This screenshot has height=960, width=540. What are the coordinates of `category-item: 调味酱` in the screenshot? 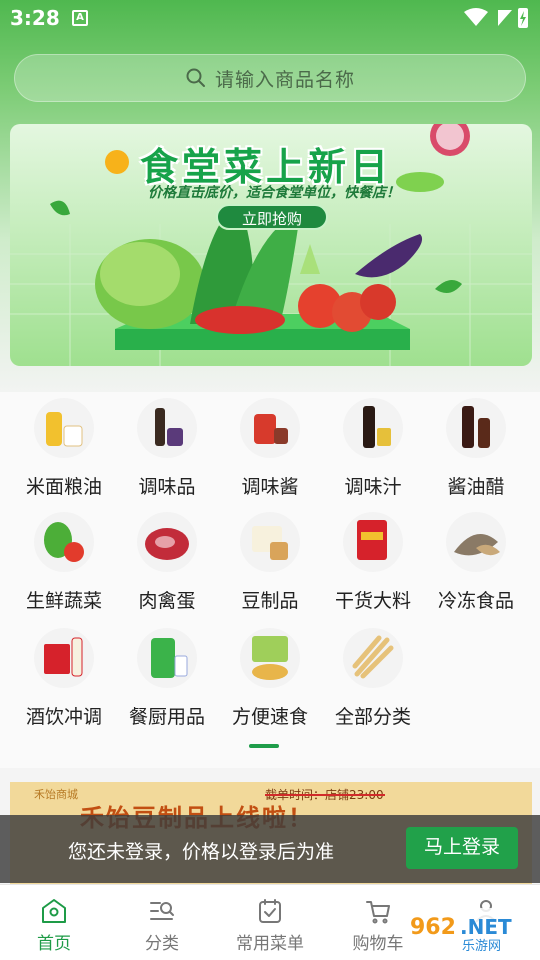 It's located at (270, 448).